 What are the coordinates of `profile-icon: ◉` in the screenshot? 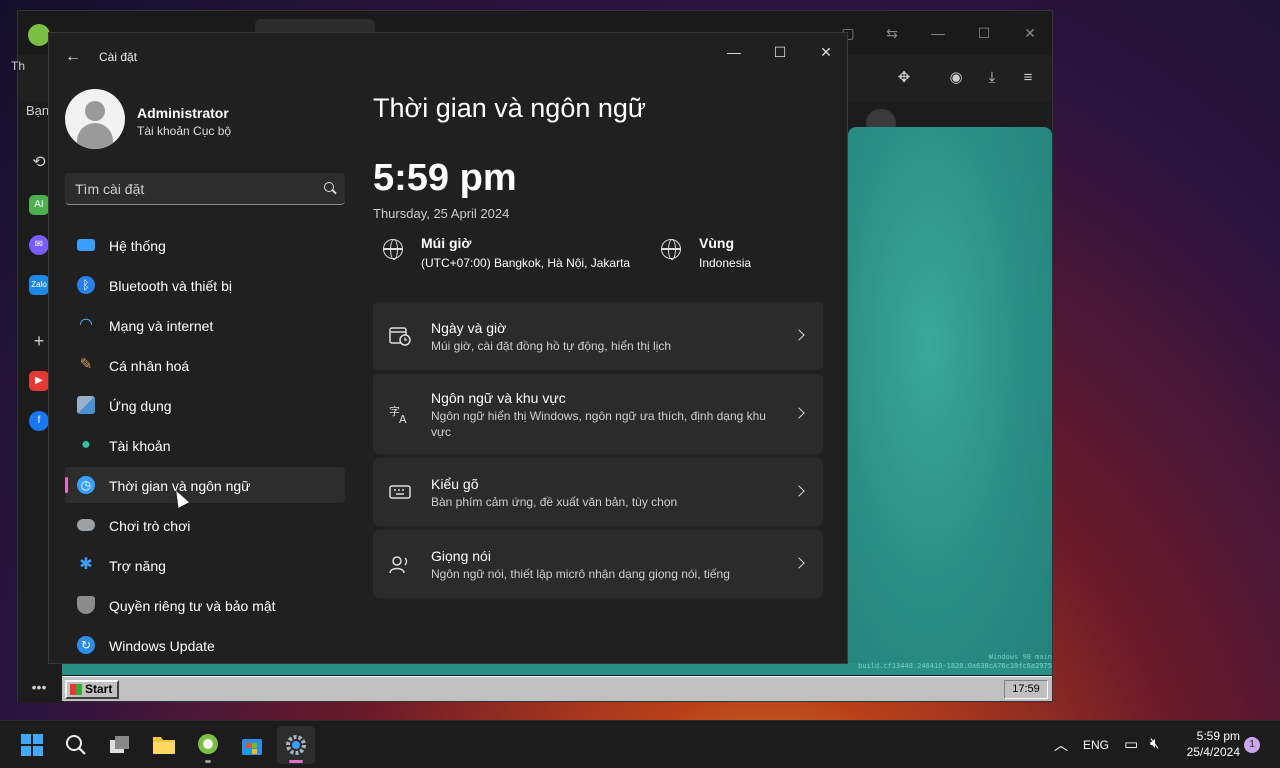 It's located at (956, 78).